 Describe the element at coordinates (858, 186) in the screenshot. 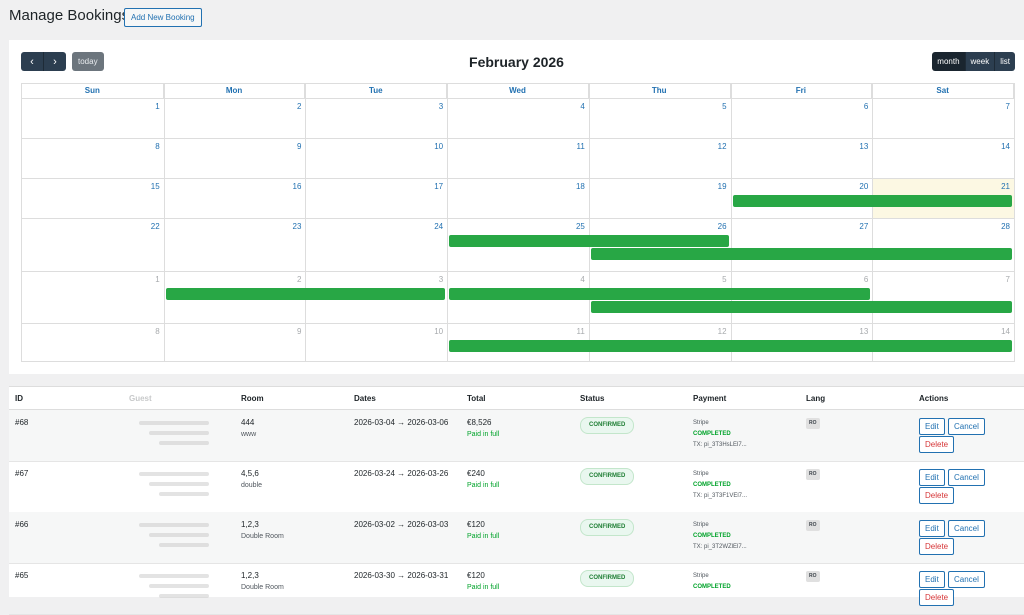

I see `day-number: 20` at that location.